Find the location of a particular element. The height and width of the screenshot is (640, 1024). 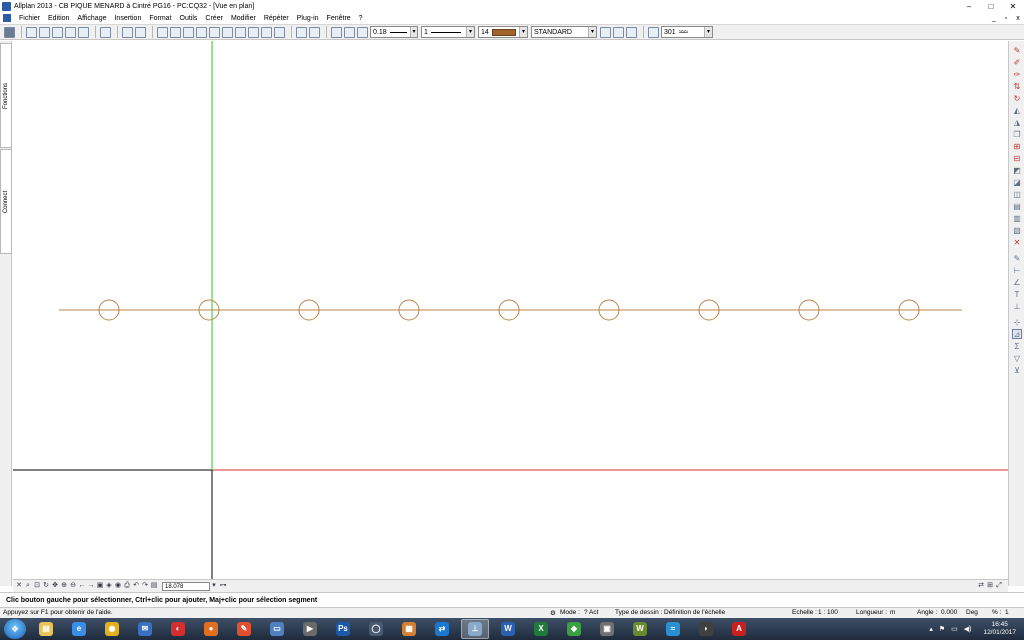

taskbar-app-globe: ◆ is located at coordinates (574, 629).